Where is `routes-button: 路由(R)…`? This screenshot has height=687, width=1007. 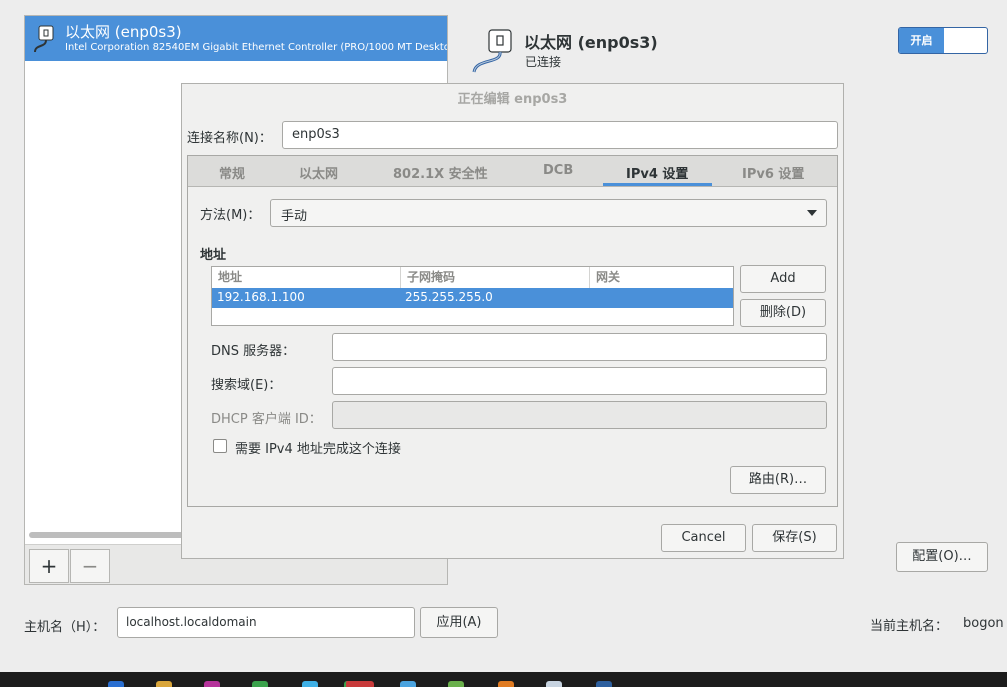 routes-button: 路由(R)… is located at coordinates (778, 480).